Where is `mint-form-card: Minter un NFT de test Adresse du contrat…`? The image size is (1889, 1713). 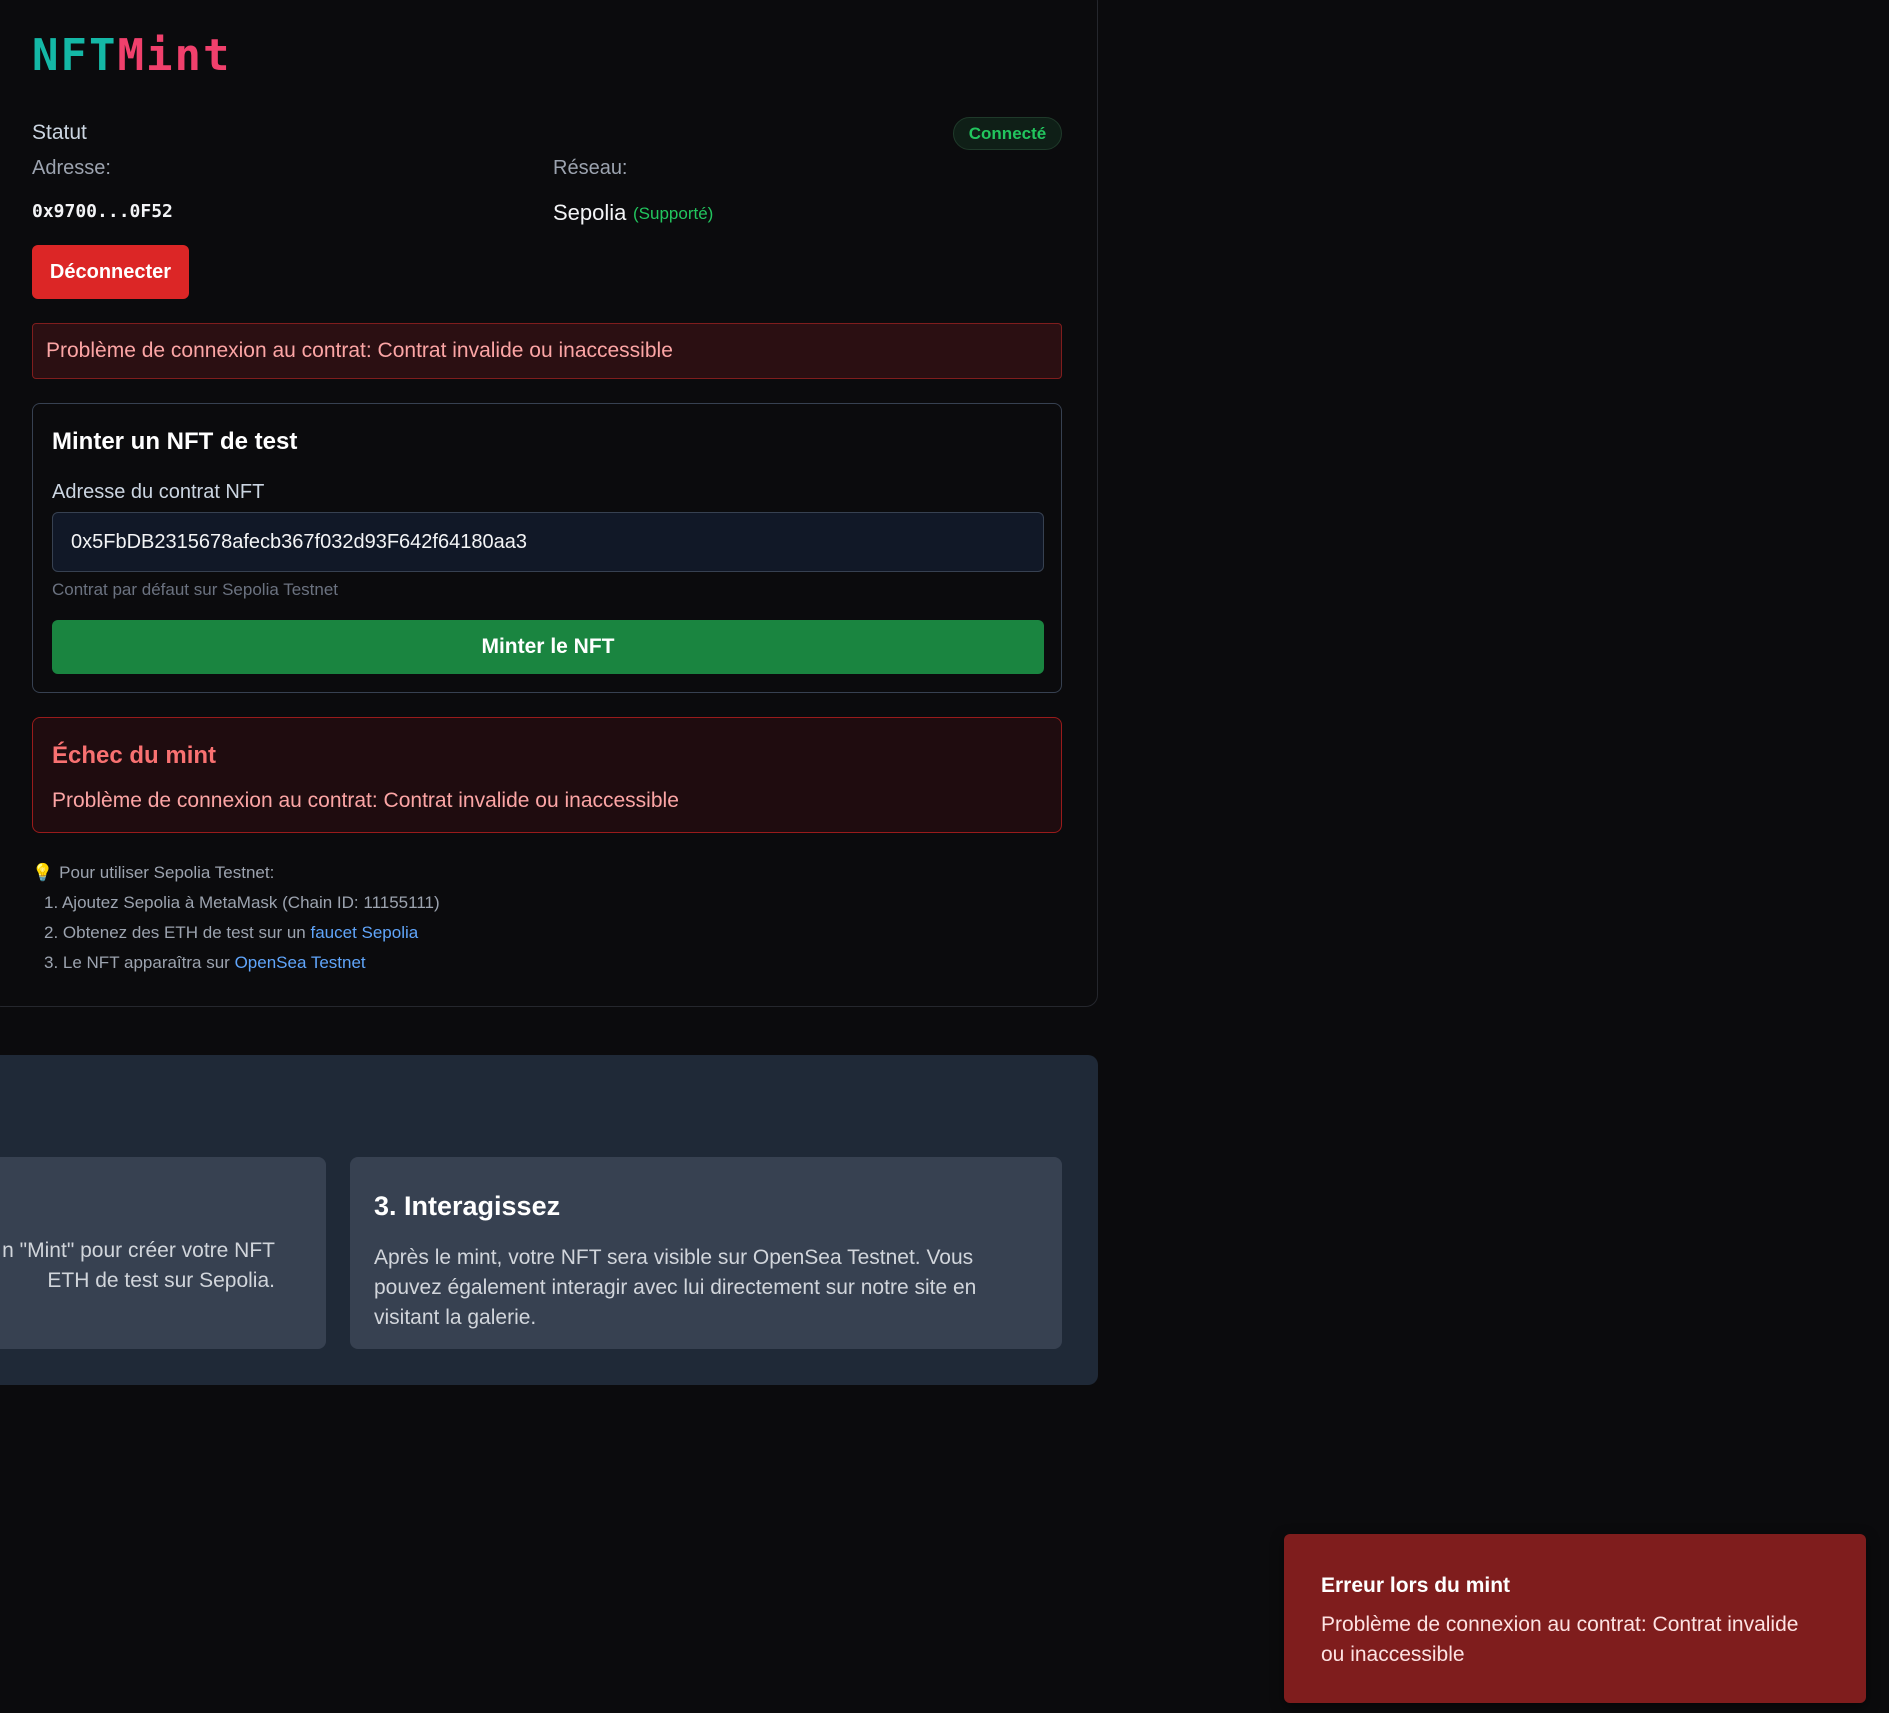
mint-form-card: Minter un NFT de test Adresse du contrat… is located at coordinates (547, 548).